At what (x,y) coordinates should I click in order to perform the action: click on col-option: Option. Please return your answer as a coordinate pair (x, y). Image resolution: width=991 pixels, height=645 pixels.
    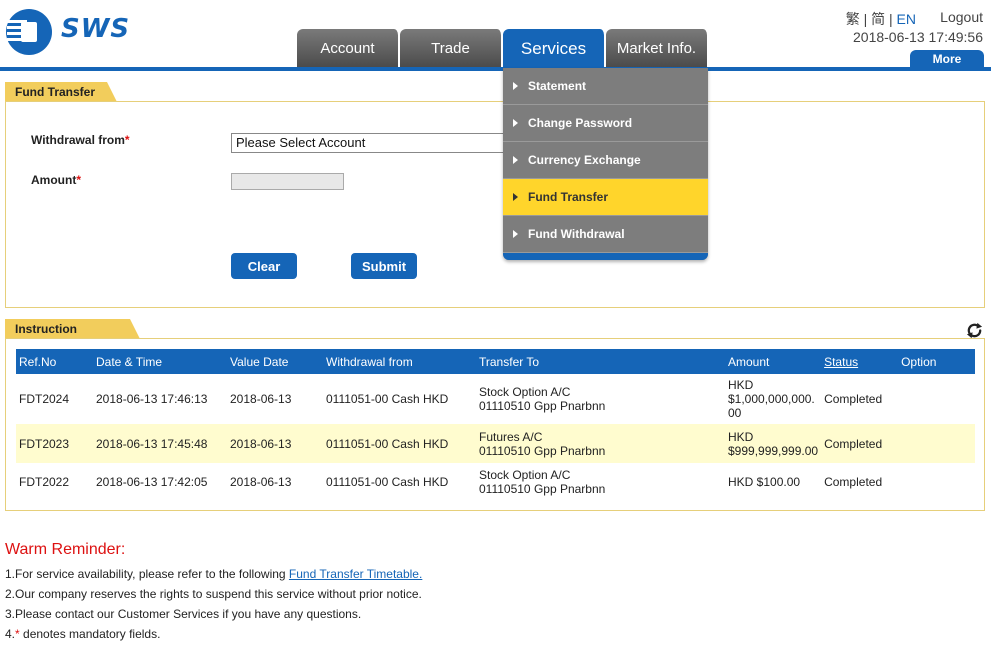
    Looking at the image, I should click on (919, 361).